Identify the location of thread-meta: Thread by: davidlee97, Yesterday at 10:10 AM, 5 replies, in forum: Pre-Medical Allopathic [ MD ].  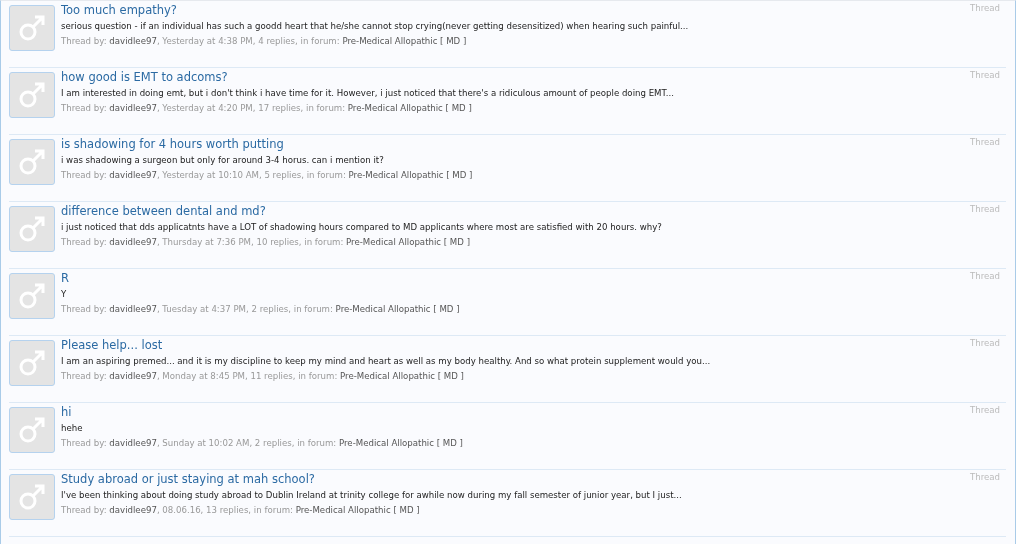
(267, 175).